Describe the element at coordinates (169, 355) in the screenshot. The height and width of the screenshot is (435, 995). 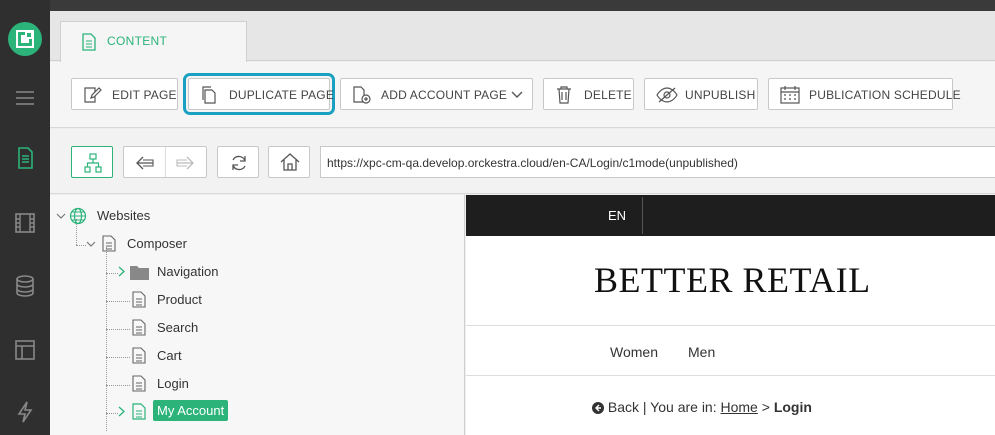
I see `tree-label: Cart` at that location.